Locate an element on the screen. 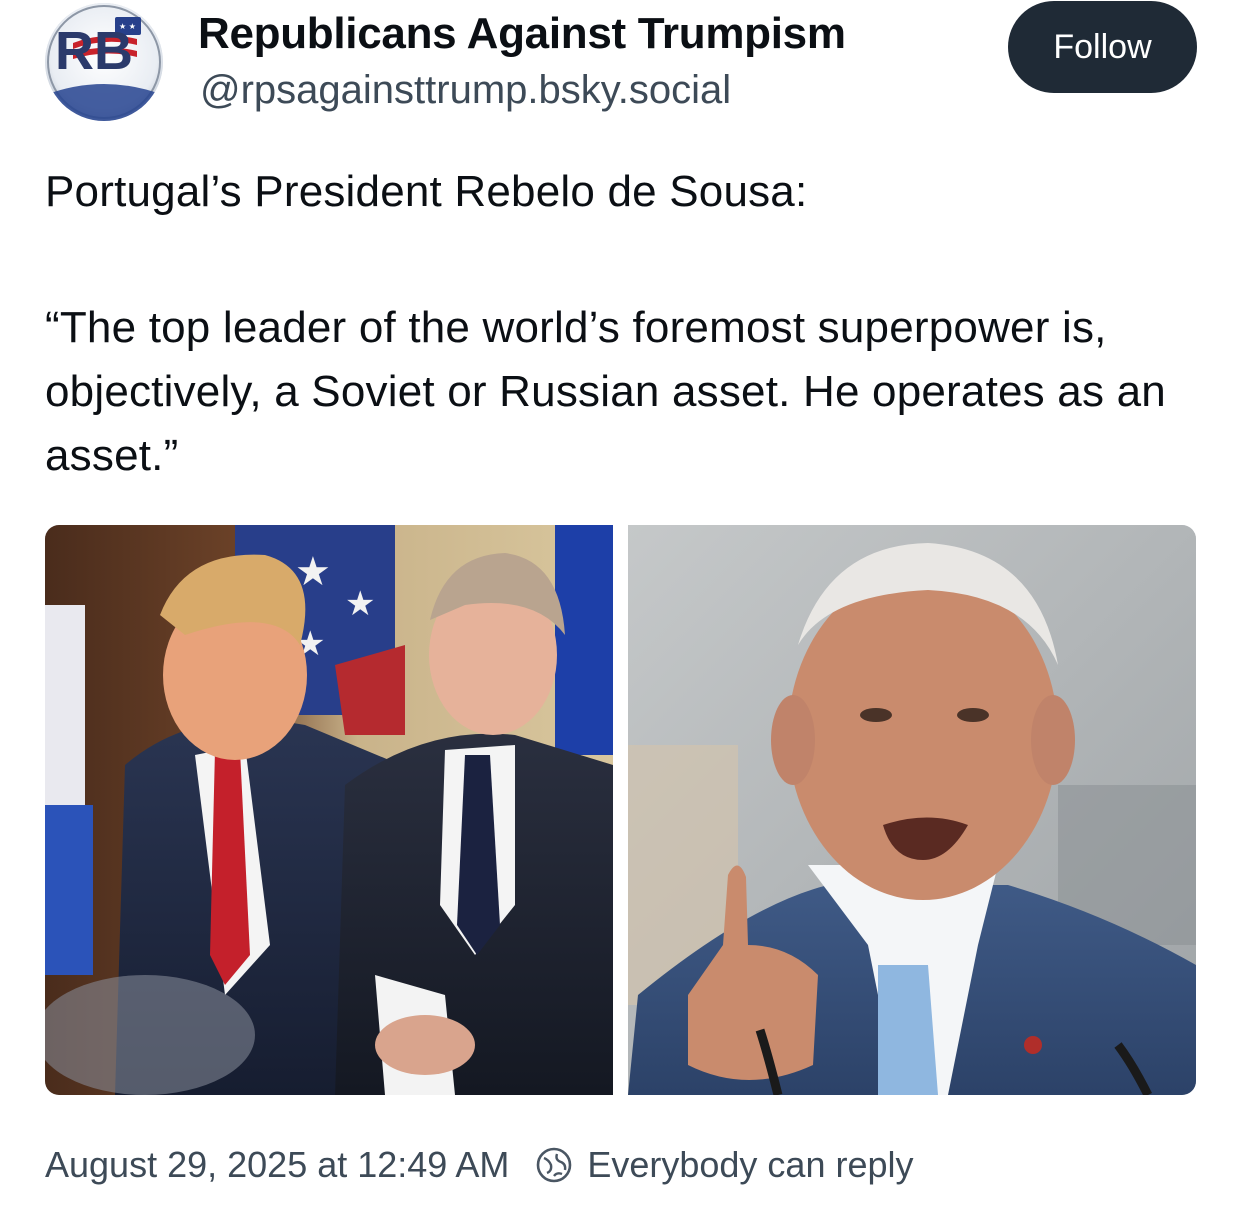 The height and width of the screenshot is (1207, 1242). post-line-1: Portugal’s President Rebelo de Sousa: is located at coordinates (426, 191).